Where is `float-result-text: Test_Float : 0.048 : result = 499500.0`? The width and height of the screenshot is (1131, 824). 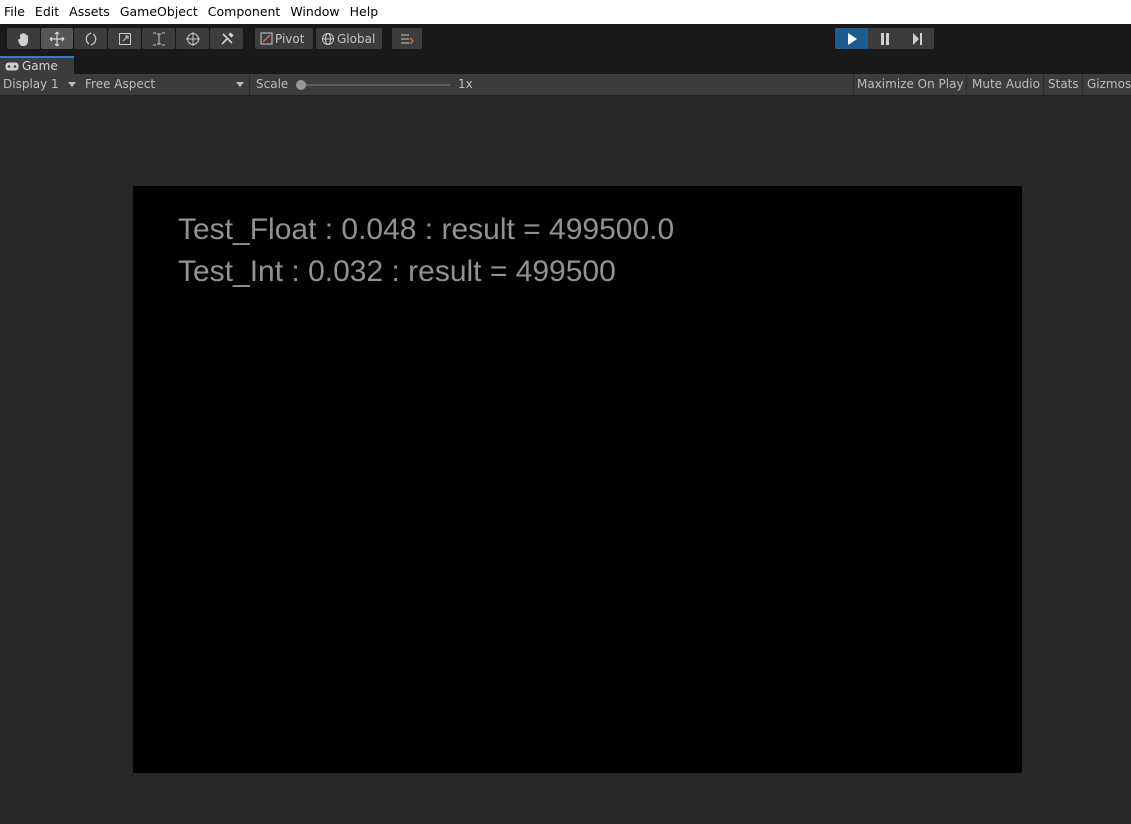 float-result-text: Test_Float : 0.048 : result = 499500.0 is located at coordinates (426, 229).